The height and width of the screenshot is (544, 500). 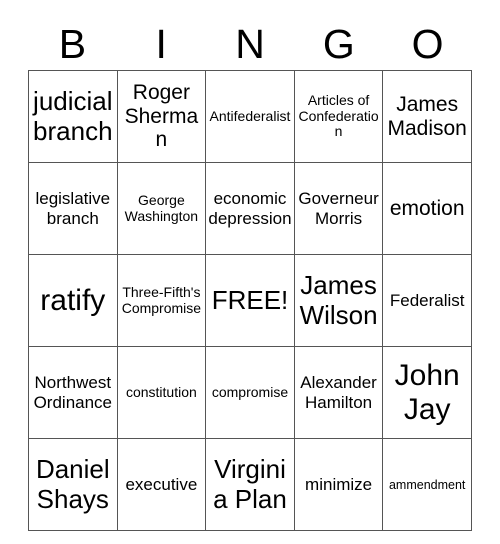 What do you see at coordinates (338, 484) in the screenshot?
I see `bingo-cell: minimize` at bounding box center [338, 484].